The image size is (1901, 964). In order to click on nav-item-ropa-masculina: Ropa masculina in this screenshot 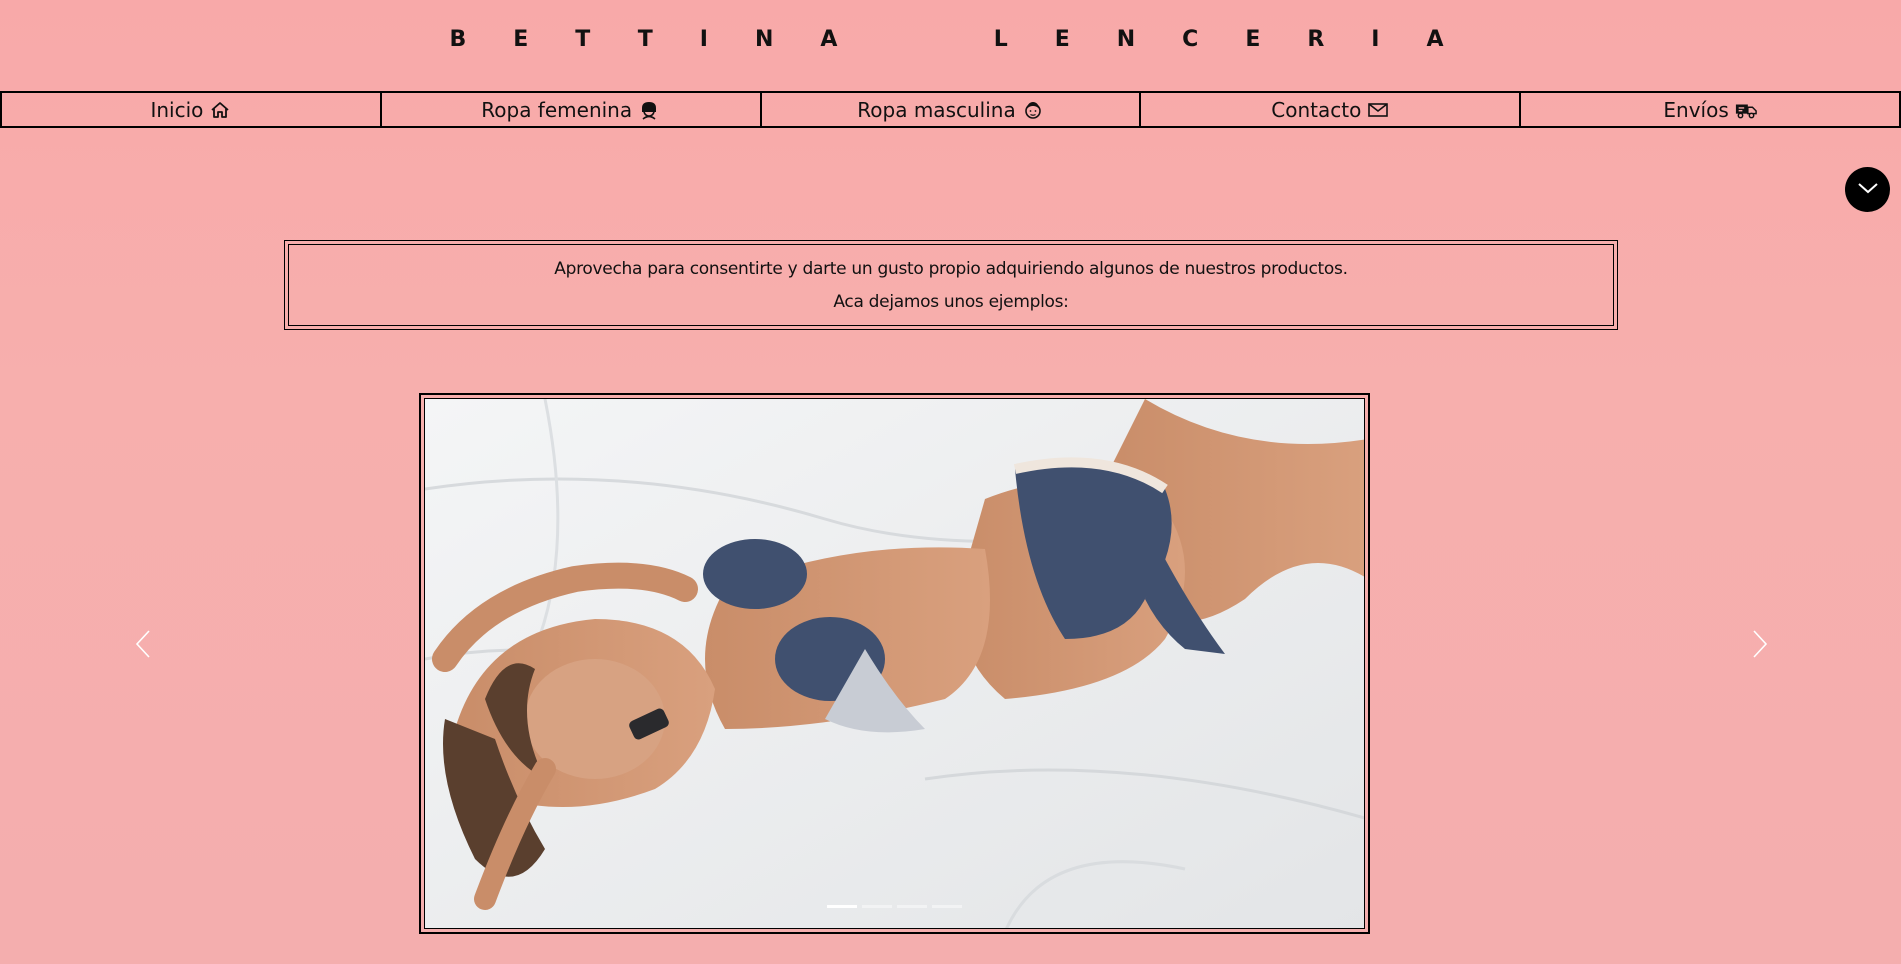, I will do `click(949, 109)`.